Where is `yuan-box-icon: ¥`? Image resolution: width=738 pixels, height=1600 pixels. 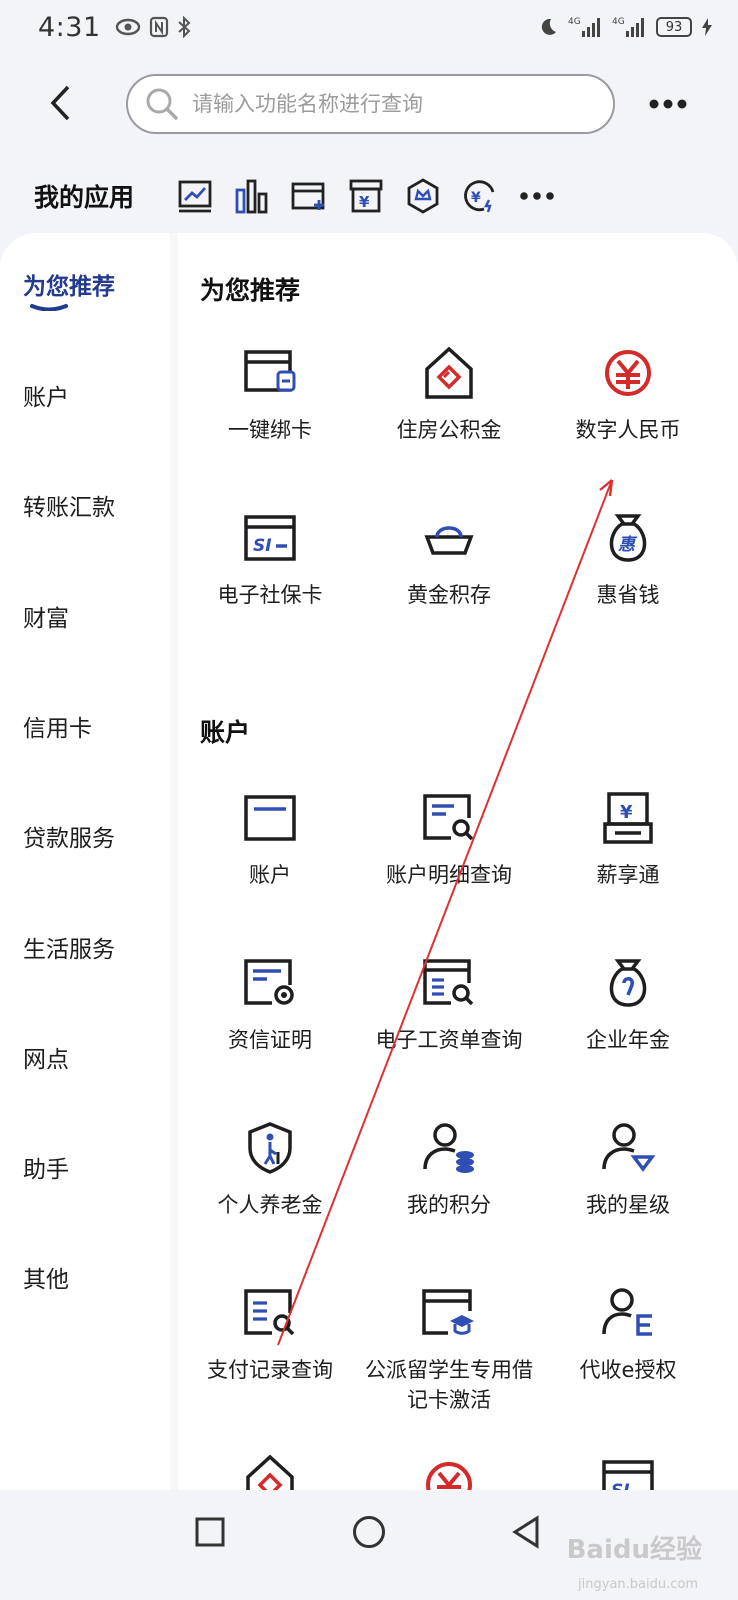 yuan-box-icon: ¥ is located at coordinates (365, 196).